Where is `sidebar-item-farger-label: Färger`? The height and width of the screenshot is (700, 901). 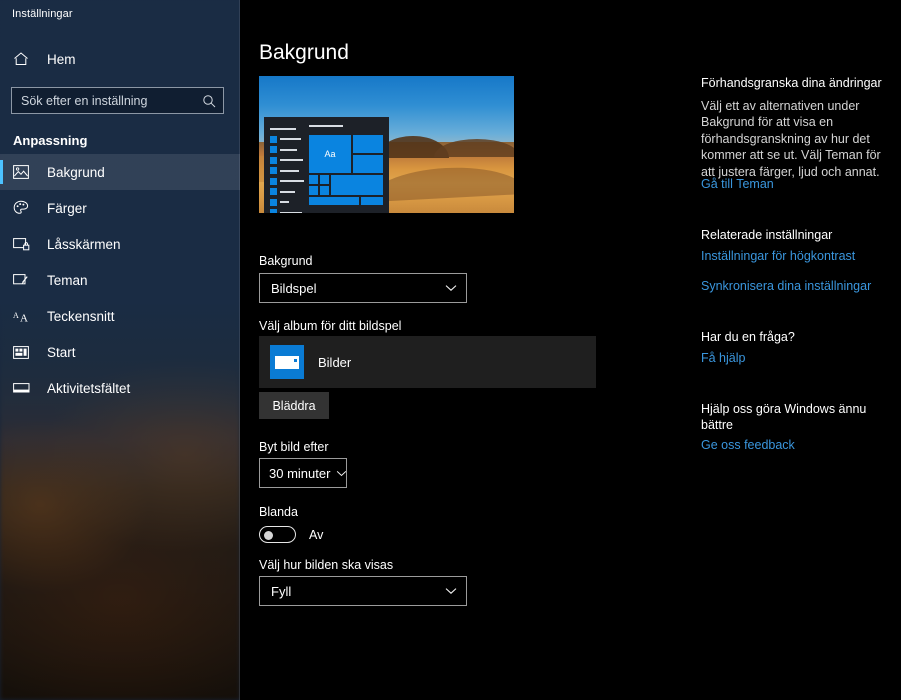
sidebar-item-farger-label: Färger is located at coordinates (67, 208).